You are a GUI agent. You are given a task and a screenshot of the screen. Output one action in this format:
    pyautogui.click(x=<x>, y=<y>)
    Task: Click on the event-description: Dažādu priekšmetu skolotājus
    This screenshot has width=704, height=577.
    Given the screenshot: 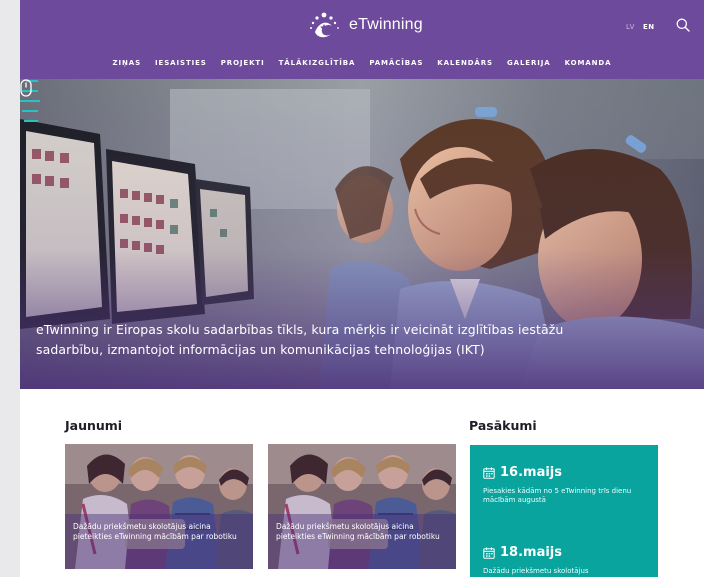 What is the action you would take?
    pyautogui.click(x=536, y=571)
    